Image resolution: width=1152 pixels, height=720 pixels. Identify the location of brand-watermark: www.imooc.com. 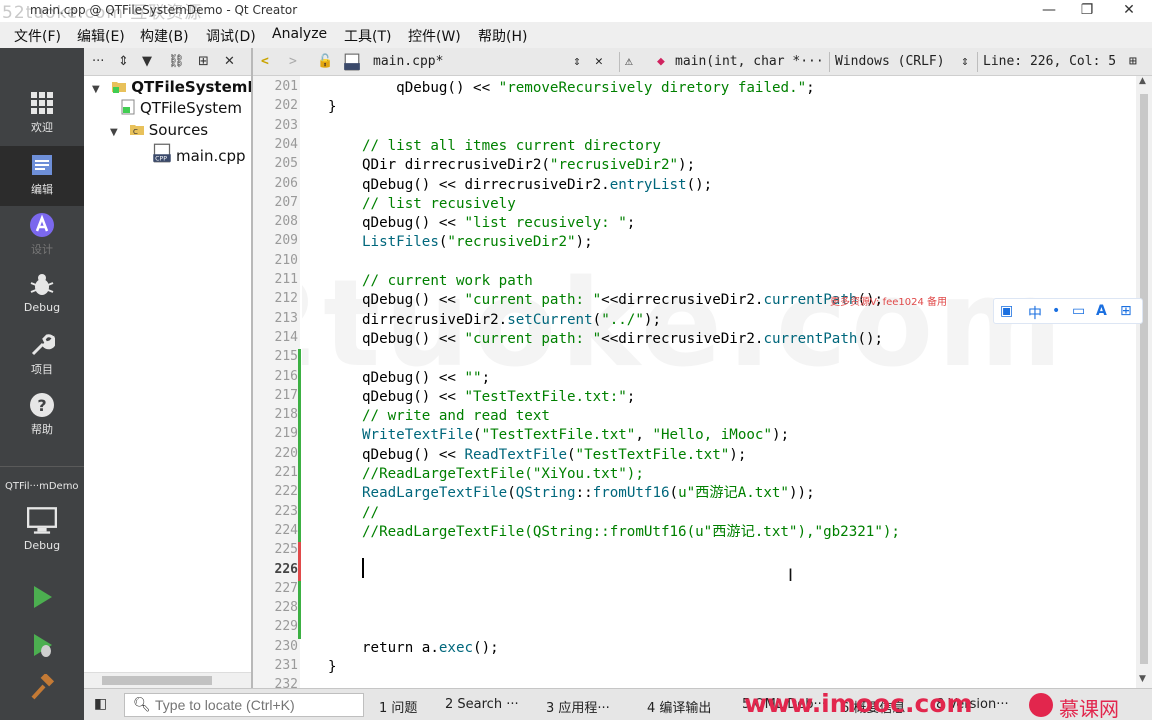
(858, 703).